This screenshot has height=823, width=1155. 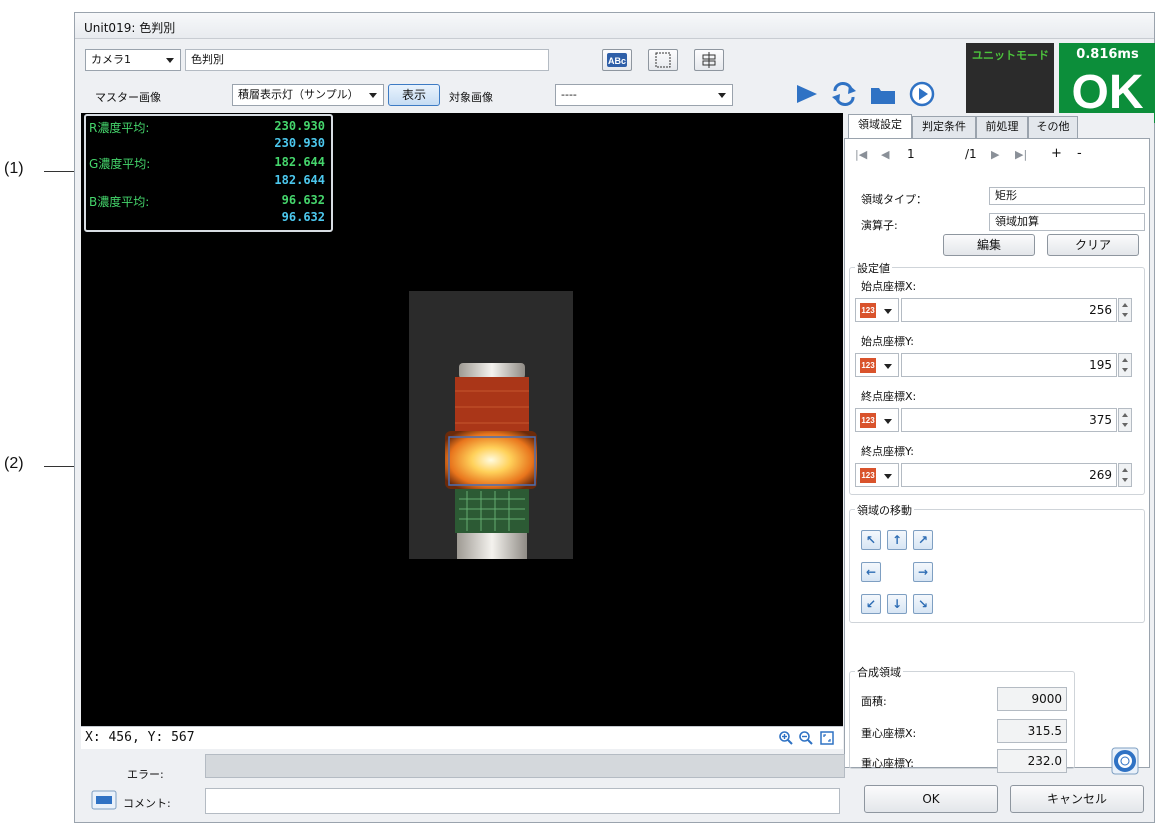 What do you see at coordinates (1077, 799) in the screenshot?
I see `cancel-button: キャンセル` at bounding box center [1077, 799].